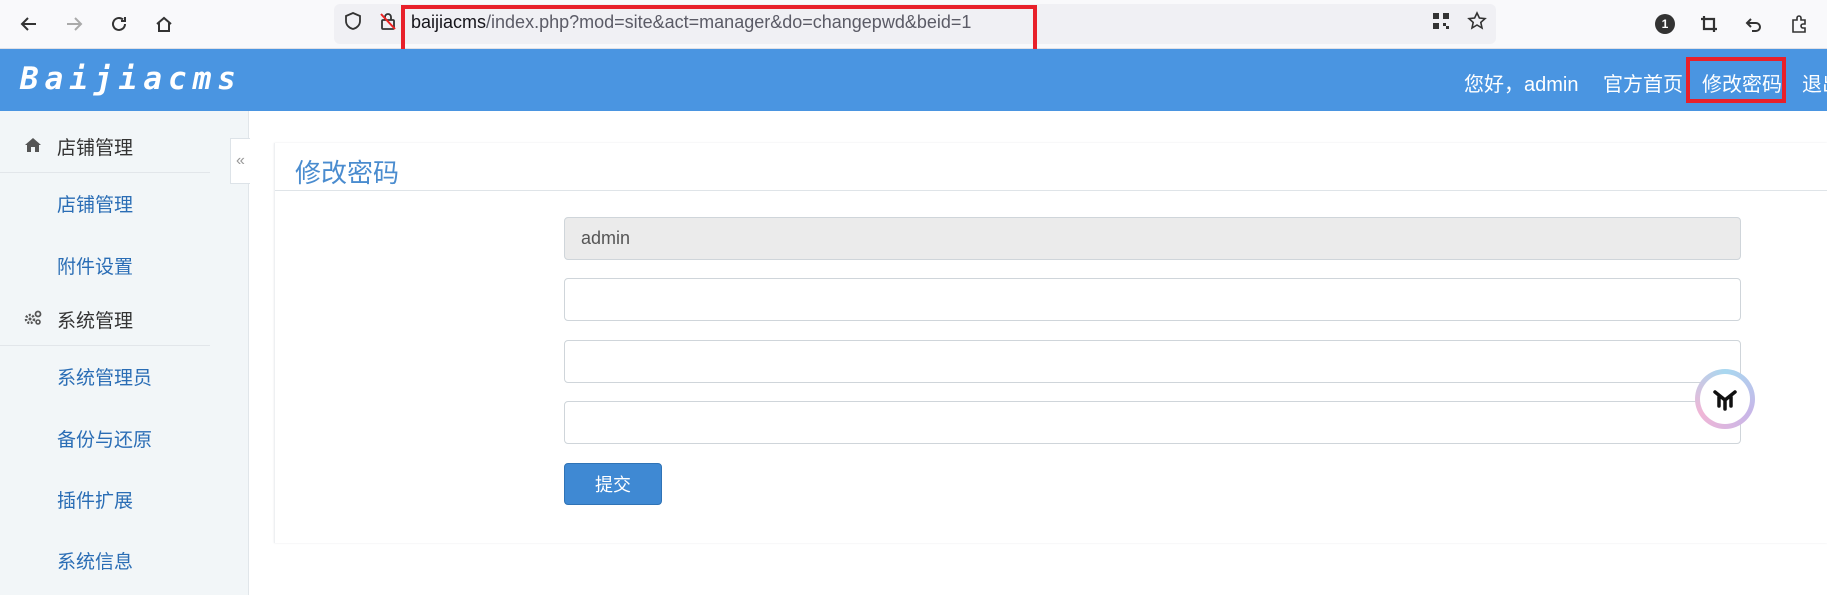  Describe the element at coordinates (1643, 82) in the screenshot. I see `official-home-link: 官方首页` at that location.